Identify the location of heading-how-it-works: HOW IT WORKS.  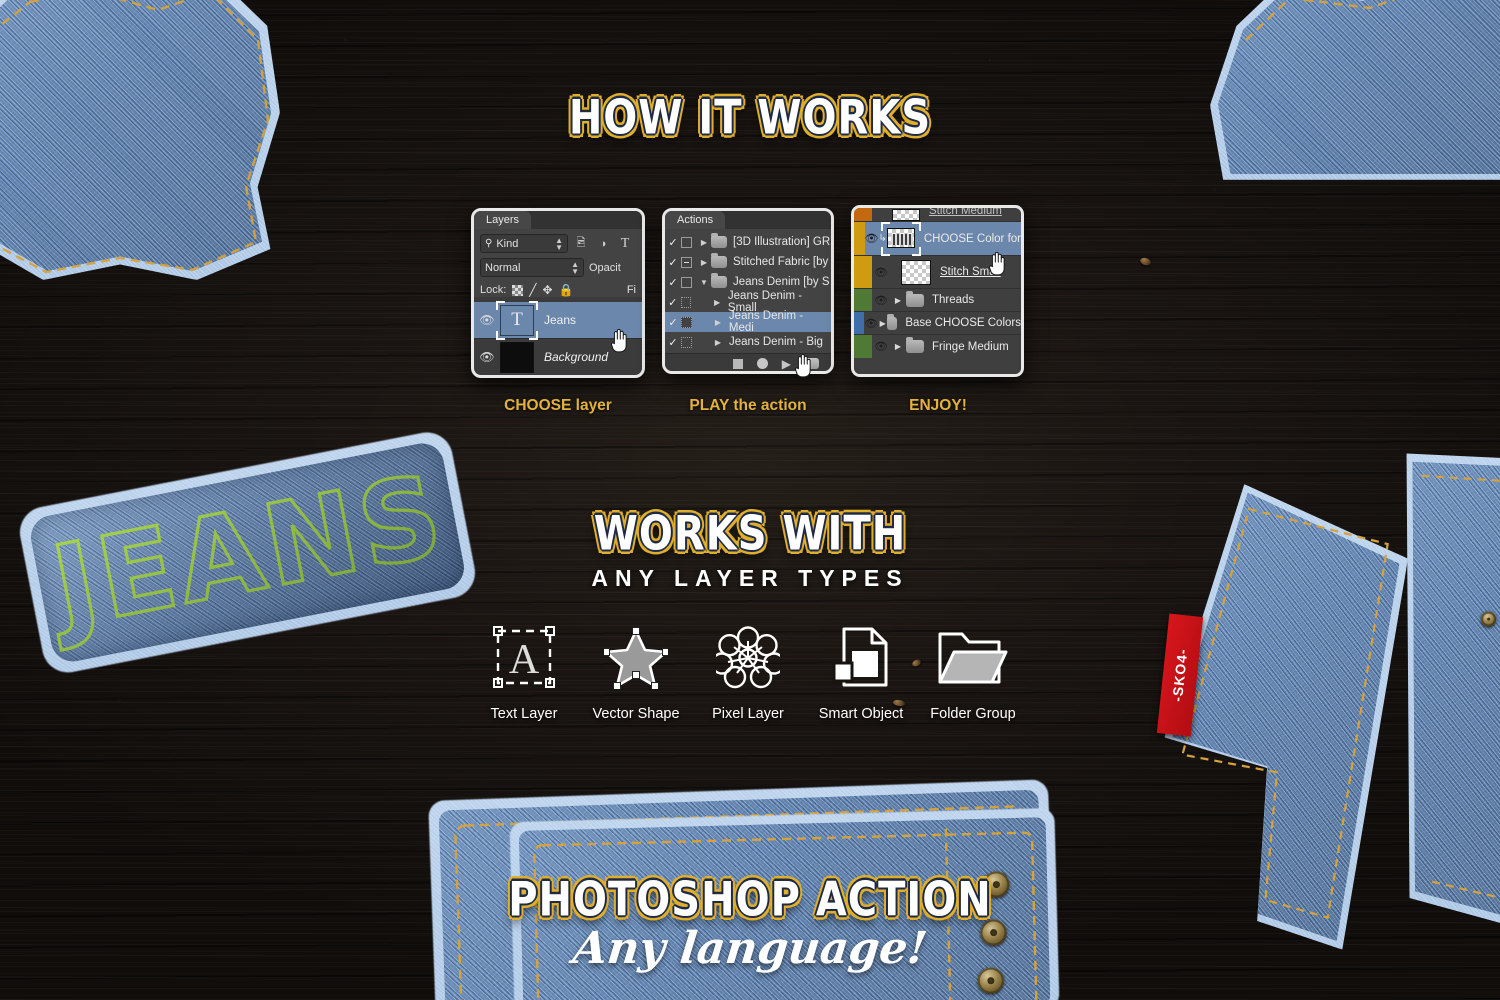
(750, 118).